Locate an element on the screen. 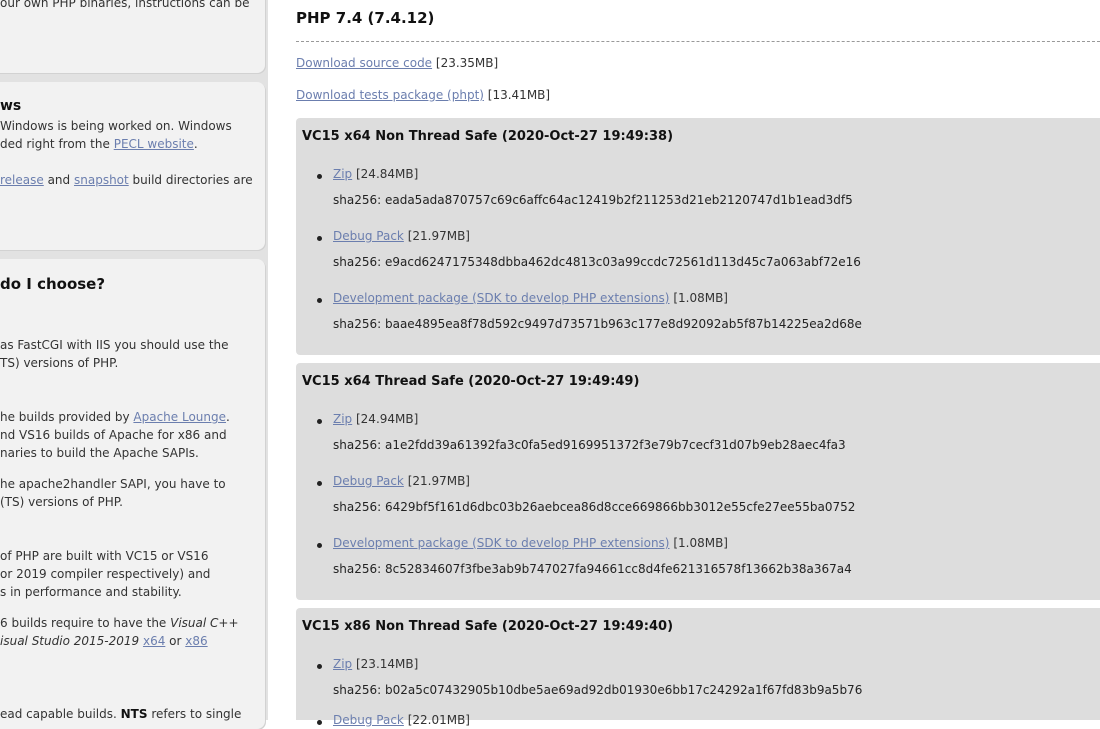 The image size is (1100, 729). sidebar-text-fragment: 6 builds require to have the is located at coordinates (85, 623).